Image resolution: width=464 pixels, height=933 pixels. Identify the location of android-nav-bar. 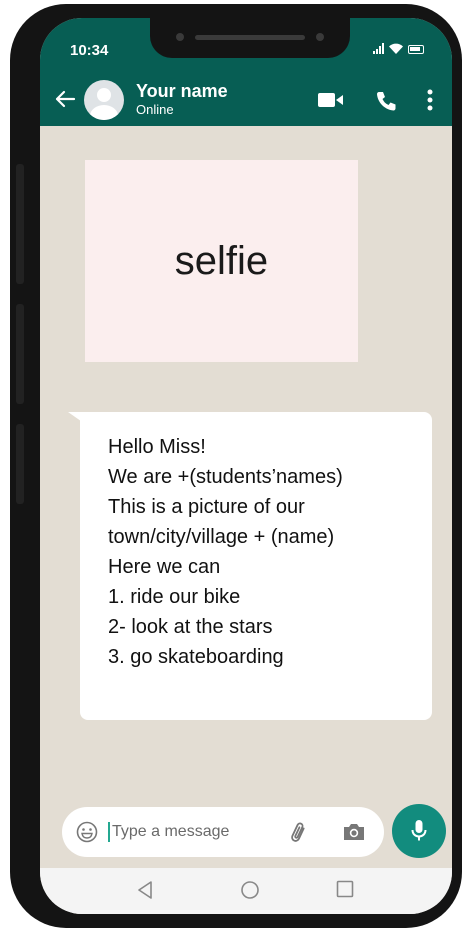
(246, 891).